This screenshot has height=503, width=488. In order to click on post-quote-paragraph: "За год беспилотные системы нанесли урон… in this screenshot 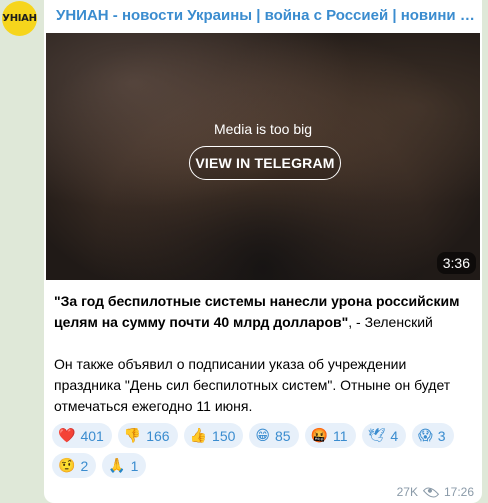, I will do `click(264, 312)`.